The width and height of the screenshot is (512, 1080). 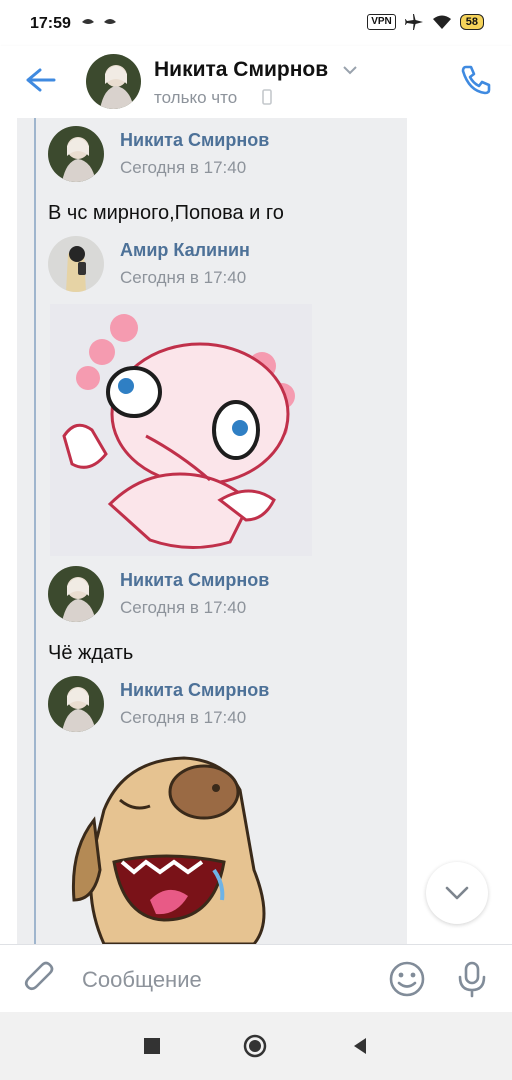 I want to click on axolotl-sticker, so click(x=181, y=430).